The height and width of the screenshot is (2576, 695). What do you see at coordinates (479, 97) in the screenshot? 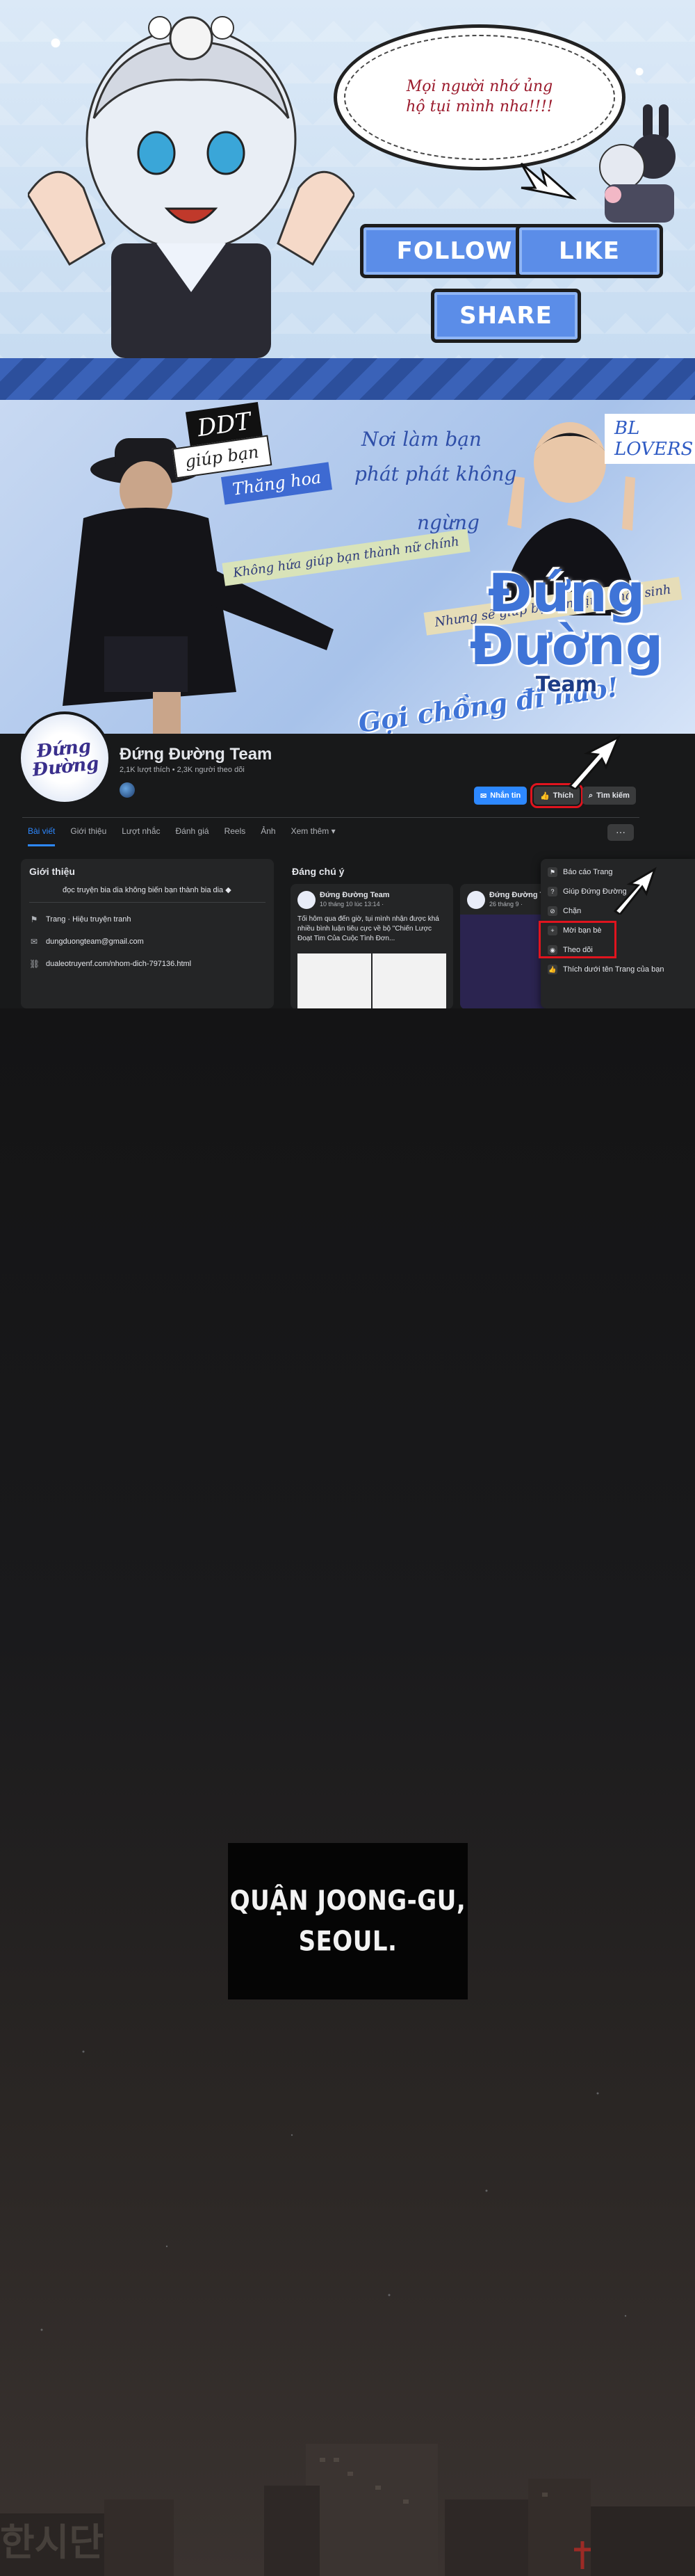
I see `speech-text: Mọi người nhớ ủng hộ tụi mình nha!!!!` at bounding box center [479, 97].